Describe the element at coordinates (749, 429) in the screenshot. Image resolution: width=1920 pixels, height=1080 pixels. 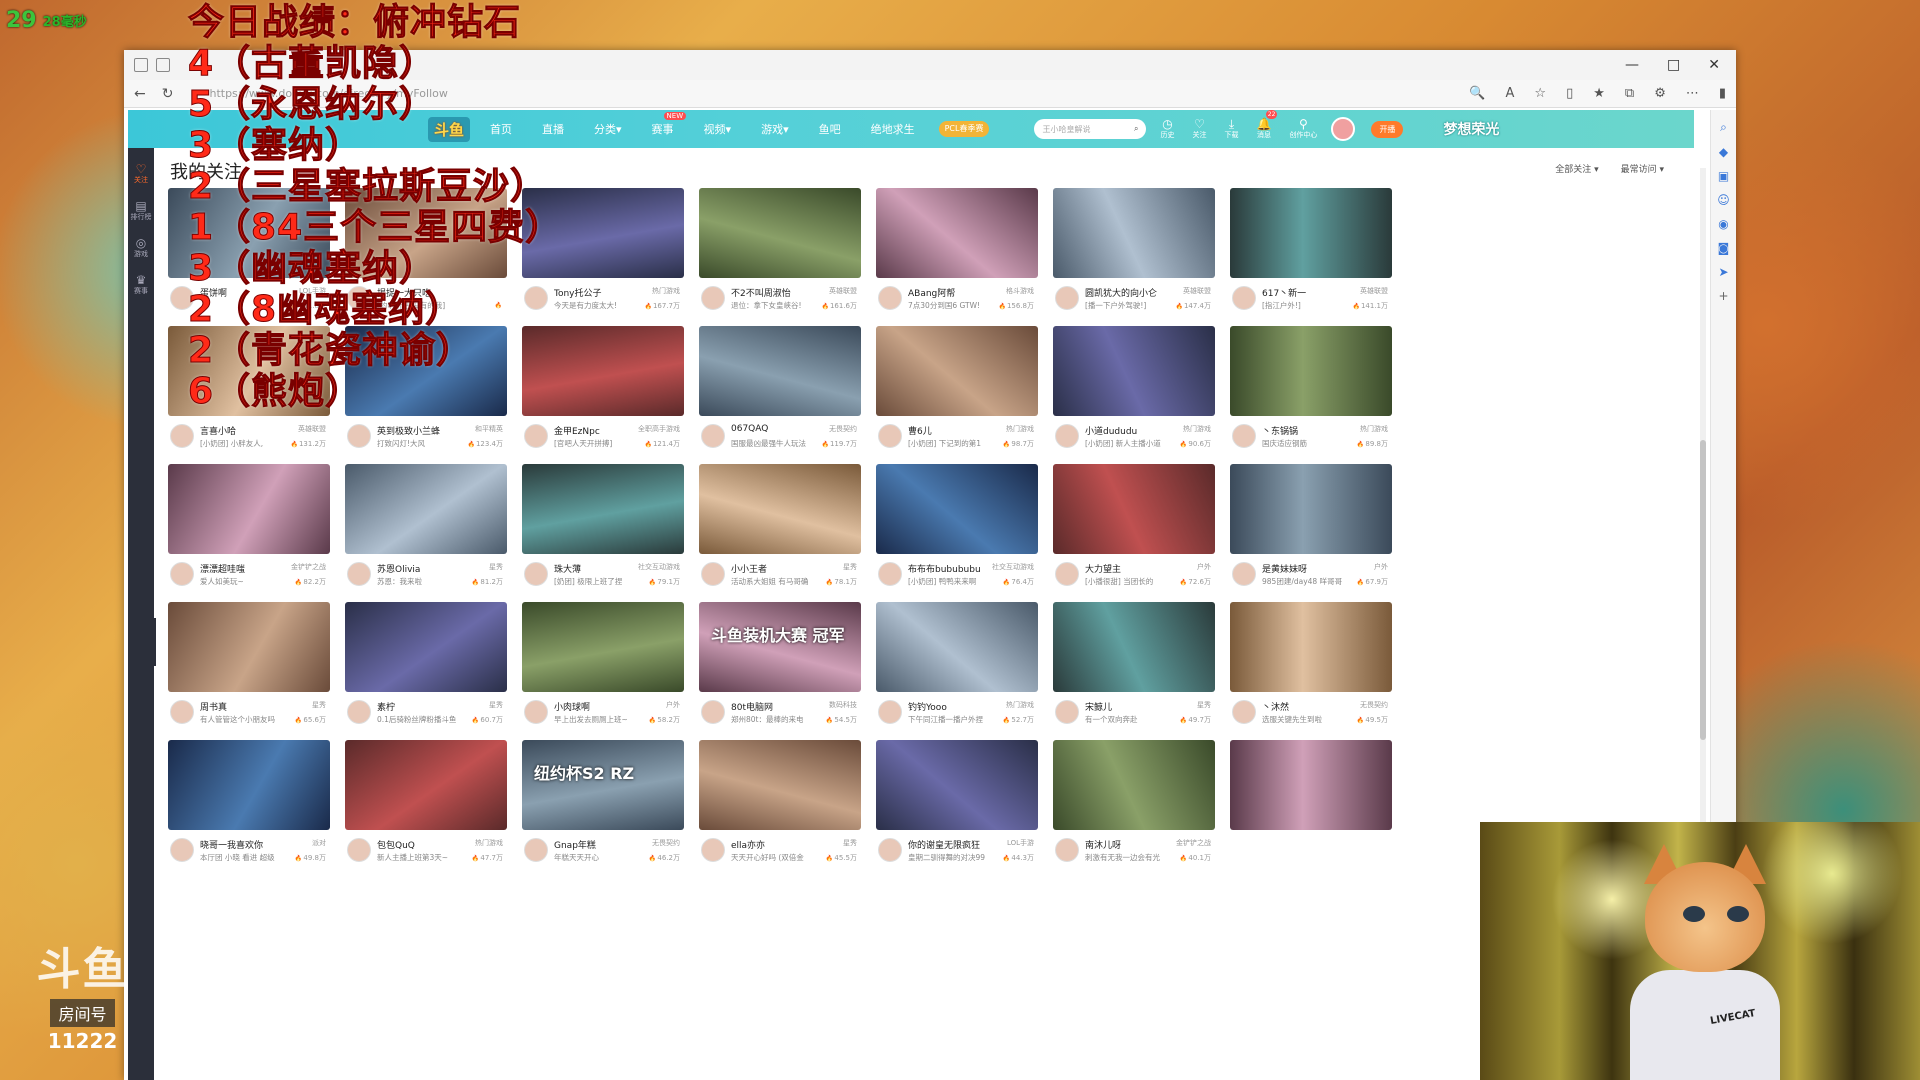
I see `streamer-name: 067QAQ` at that location.